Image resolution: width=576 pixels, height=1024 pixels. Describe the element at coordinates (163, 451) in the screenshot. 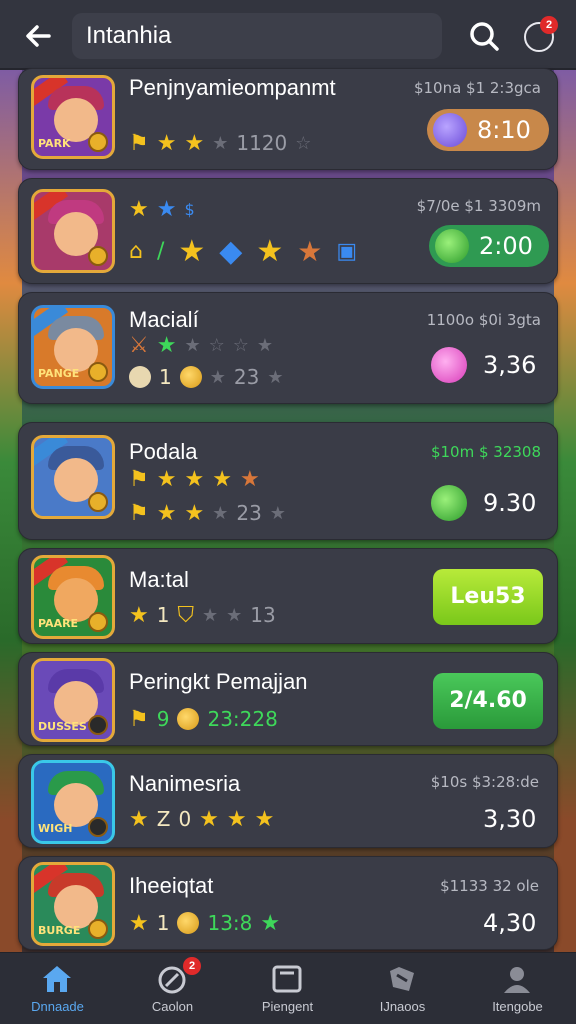

I see `game-name: Podala` at that location.